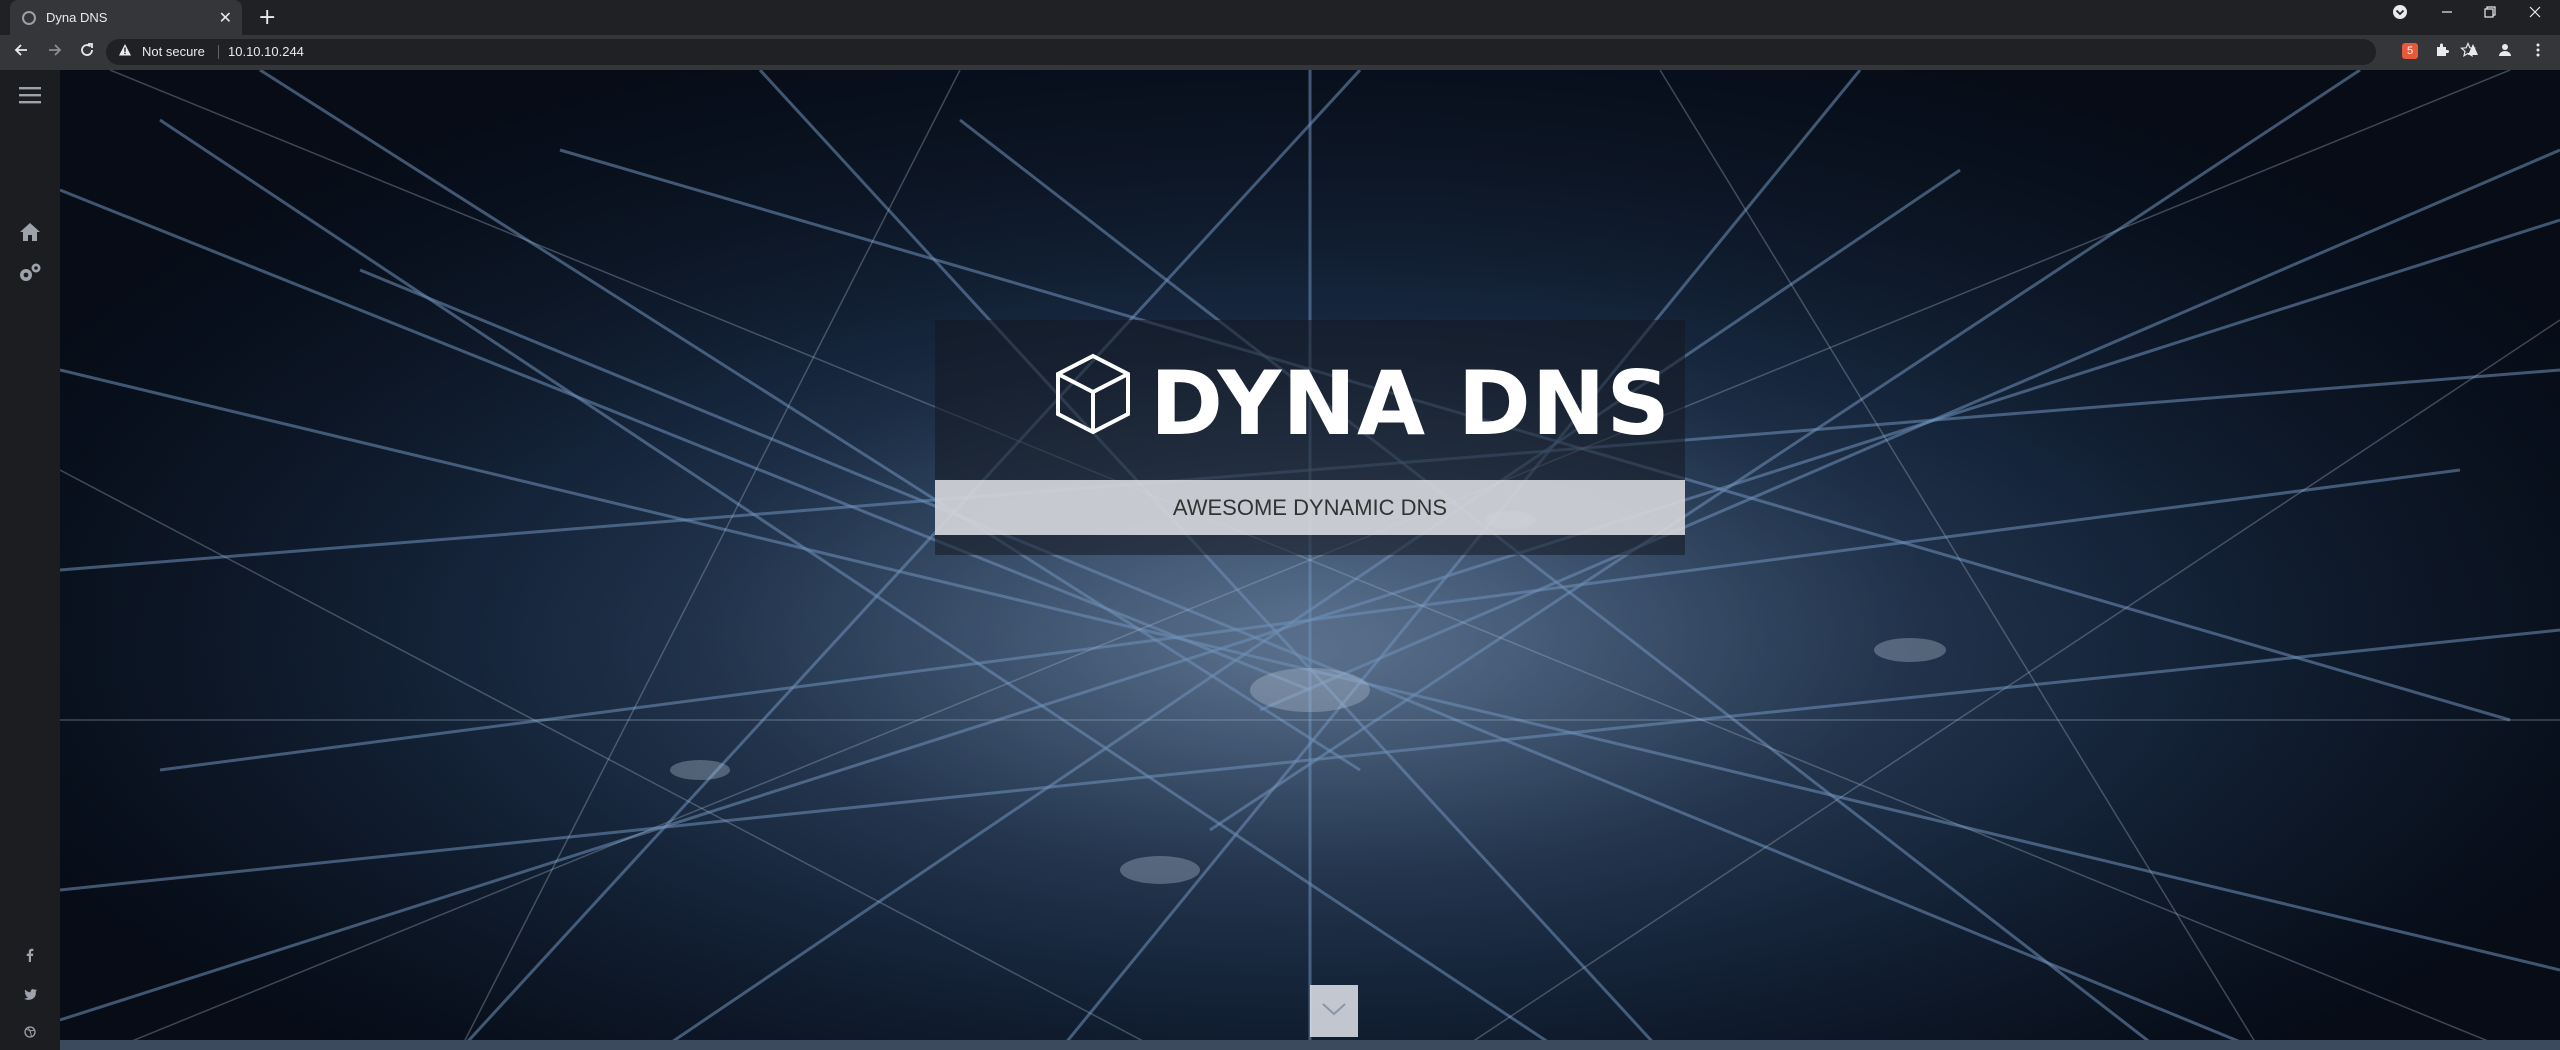  I want to click on address-toolbar: Not secure 10.10.10.244, so click(1280, 52).